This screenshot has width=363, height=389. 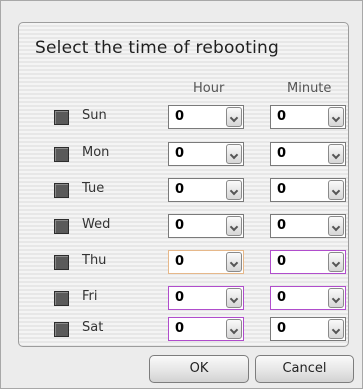 What do you see at coordinates (93, 327) in the screenshot?
I see `day-label-sat: Sat` at bounding box center [93, 327].